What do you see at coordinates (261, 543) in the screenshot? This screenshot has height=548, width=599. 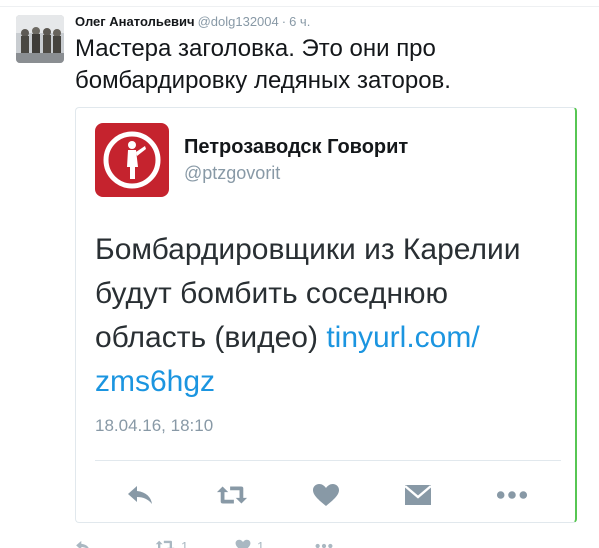 I see `like-count: 1` at bounding box center [261, 543].